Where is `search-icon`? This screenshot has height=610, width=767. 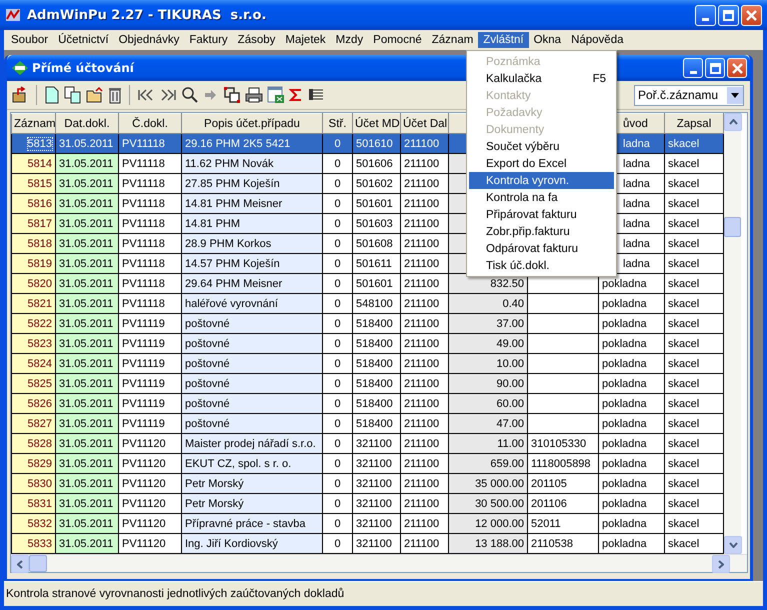
search-icon is located at coordinates (190, 95).